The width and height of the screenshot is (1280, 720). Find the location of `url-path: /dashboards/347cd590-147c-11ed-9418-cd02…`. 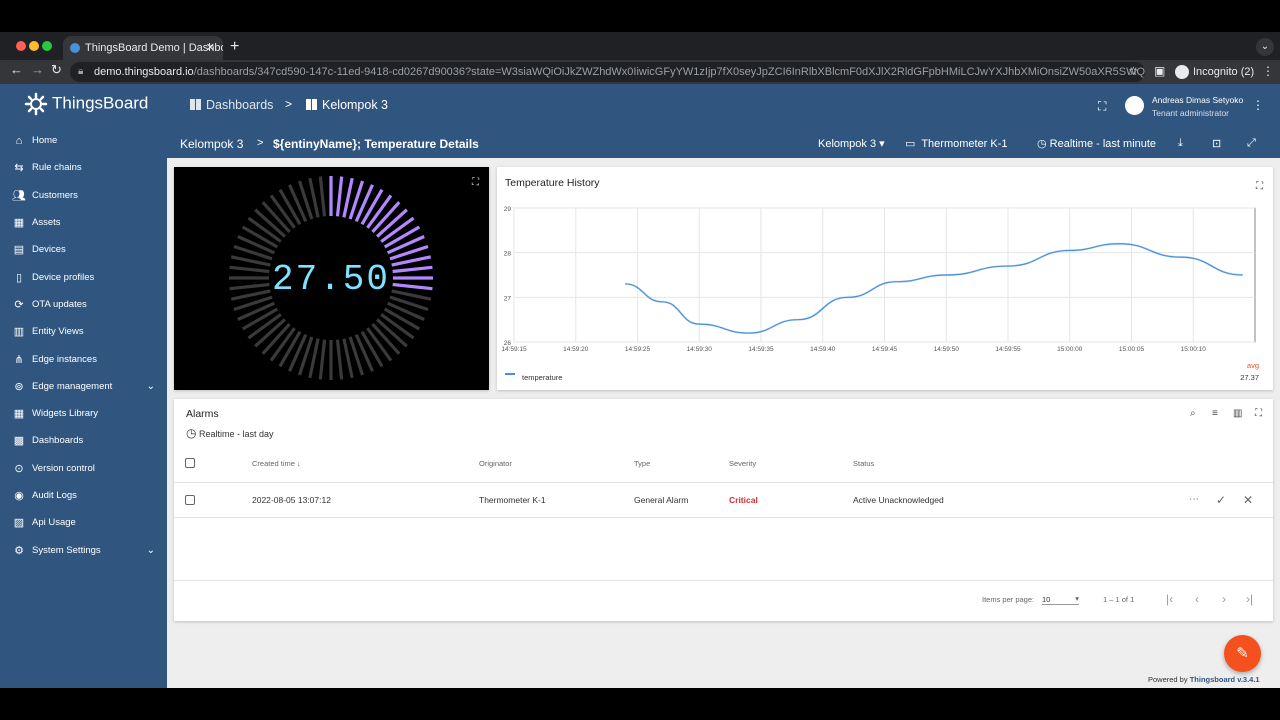

url-path: /dashboards/347cd590-147c-11ed-9418-cd02… is located at coordinates (669, 72).